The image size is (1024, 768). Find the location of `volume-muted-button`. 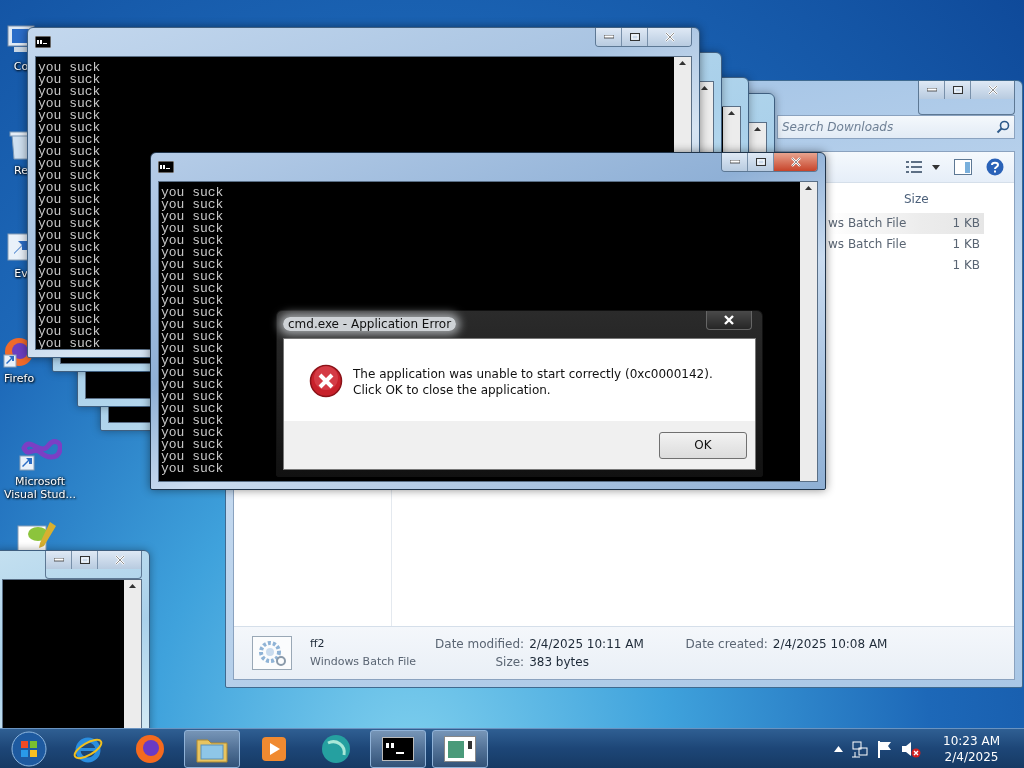

volume-muted-button is located at coordinates (911, 748).